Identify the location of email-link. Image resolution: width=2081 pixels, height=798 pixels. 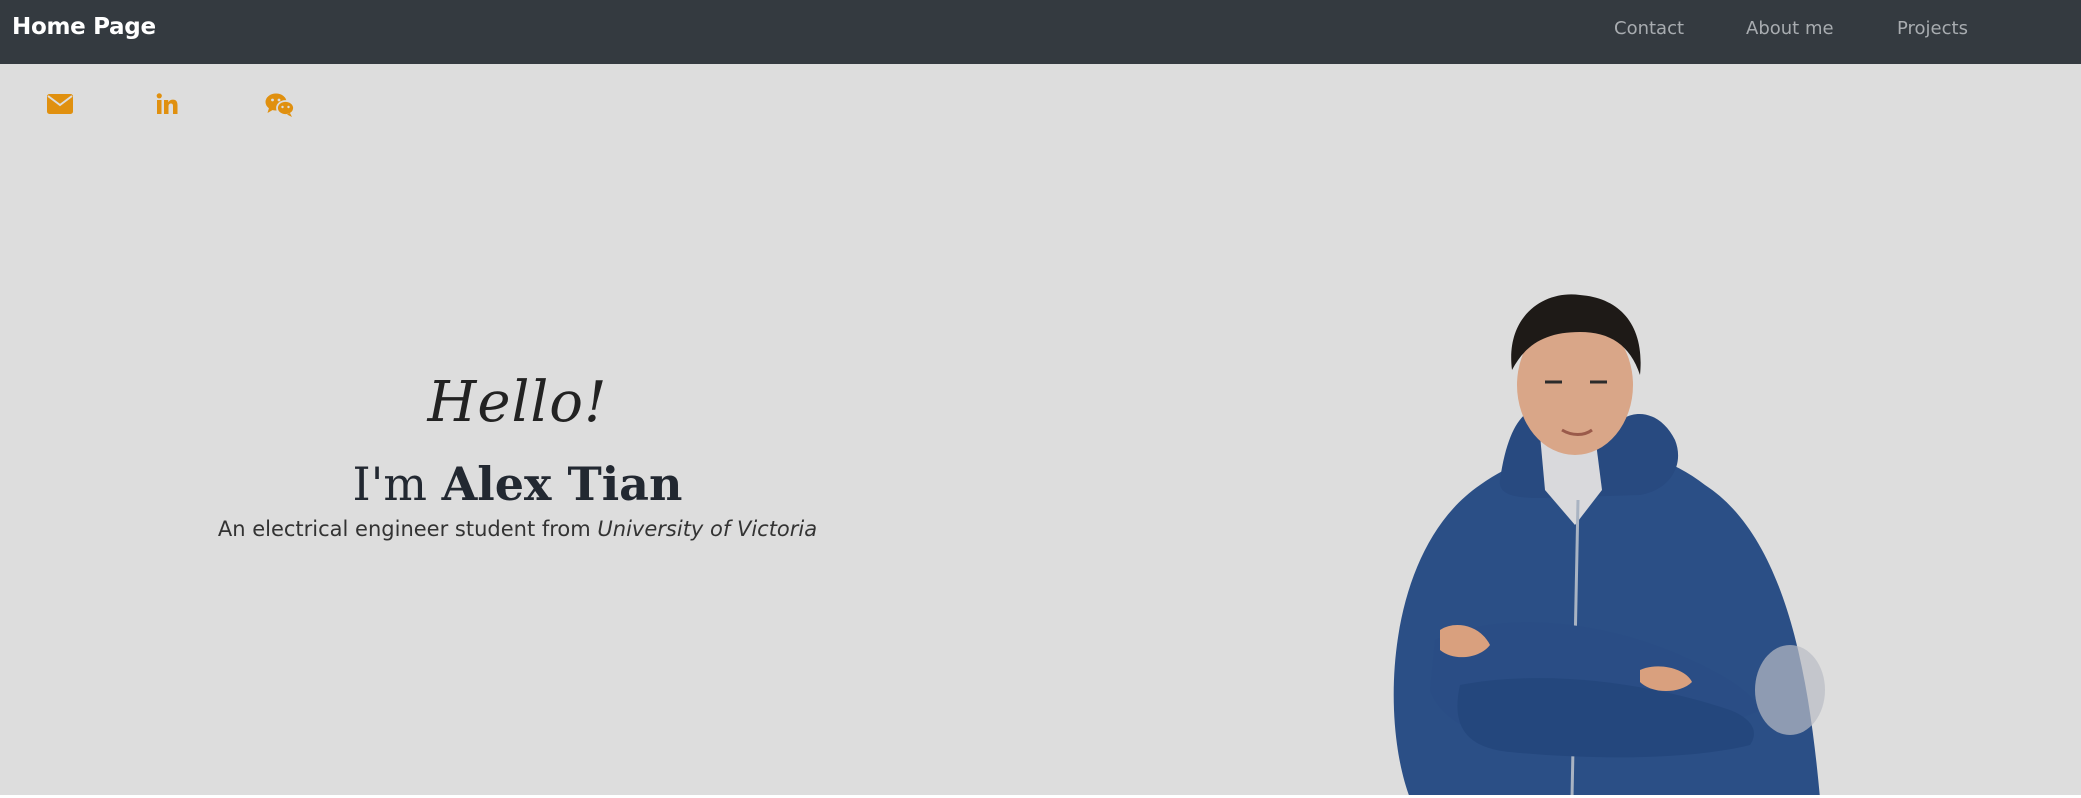
(61, 108).